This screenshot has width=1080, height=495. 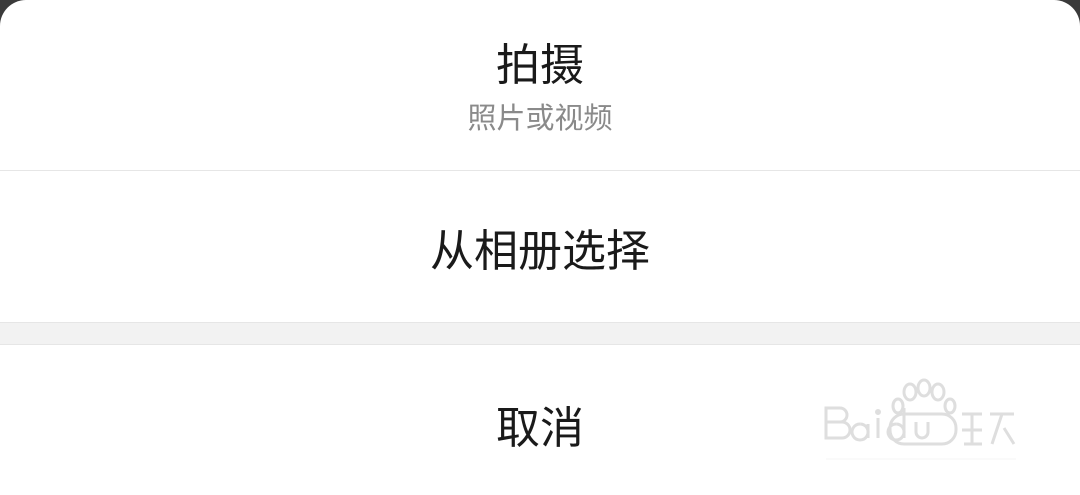 I want to click on take-photo-sublabel: 照片或视频, so click(x=540, y=117).